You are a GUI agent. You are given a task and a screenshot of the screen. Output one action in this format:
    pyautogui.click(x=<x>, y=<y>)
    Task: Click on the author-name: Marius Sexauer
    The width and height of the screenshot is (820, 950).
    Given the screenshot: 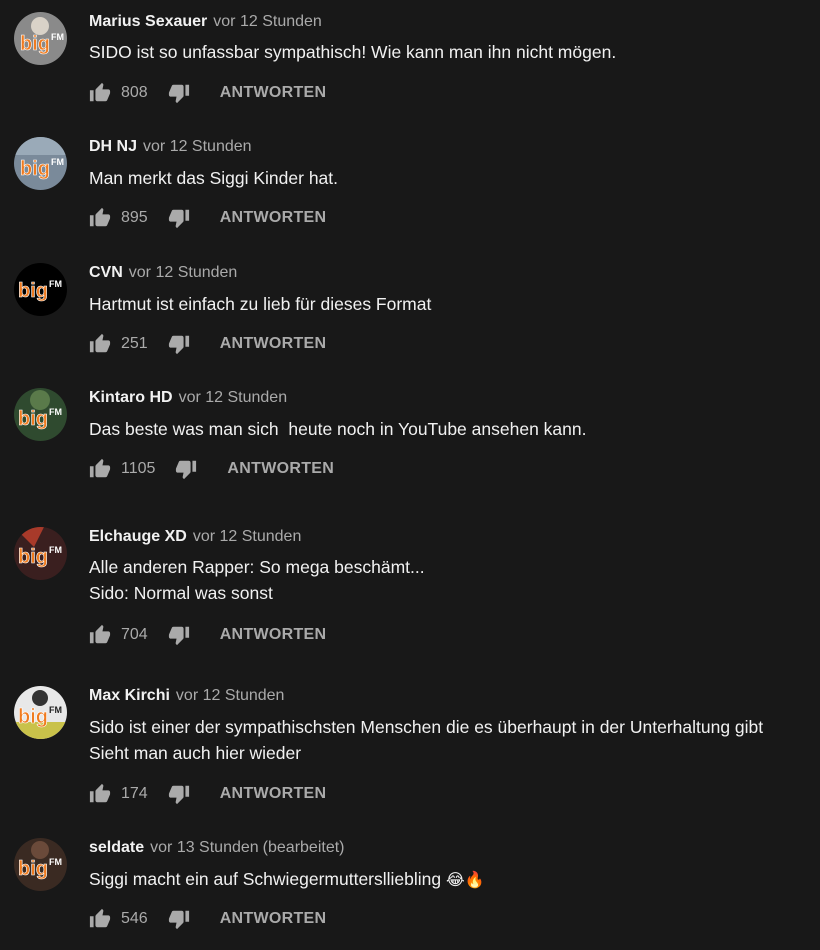 What is the action you would take?
    pyautogui.click(x=148, y=21)
    